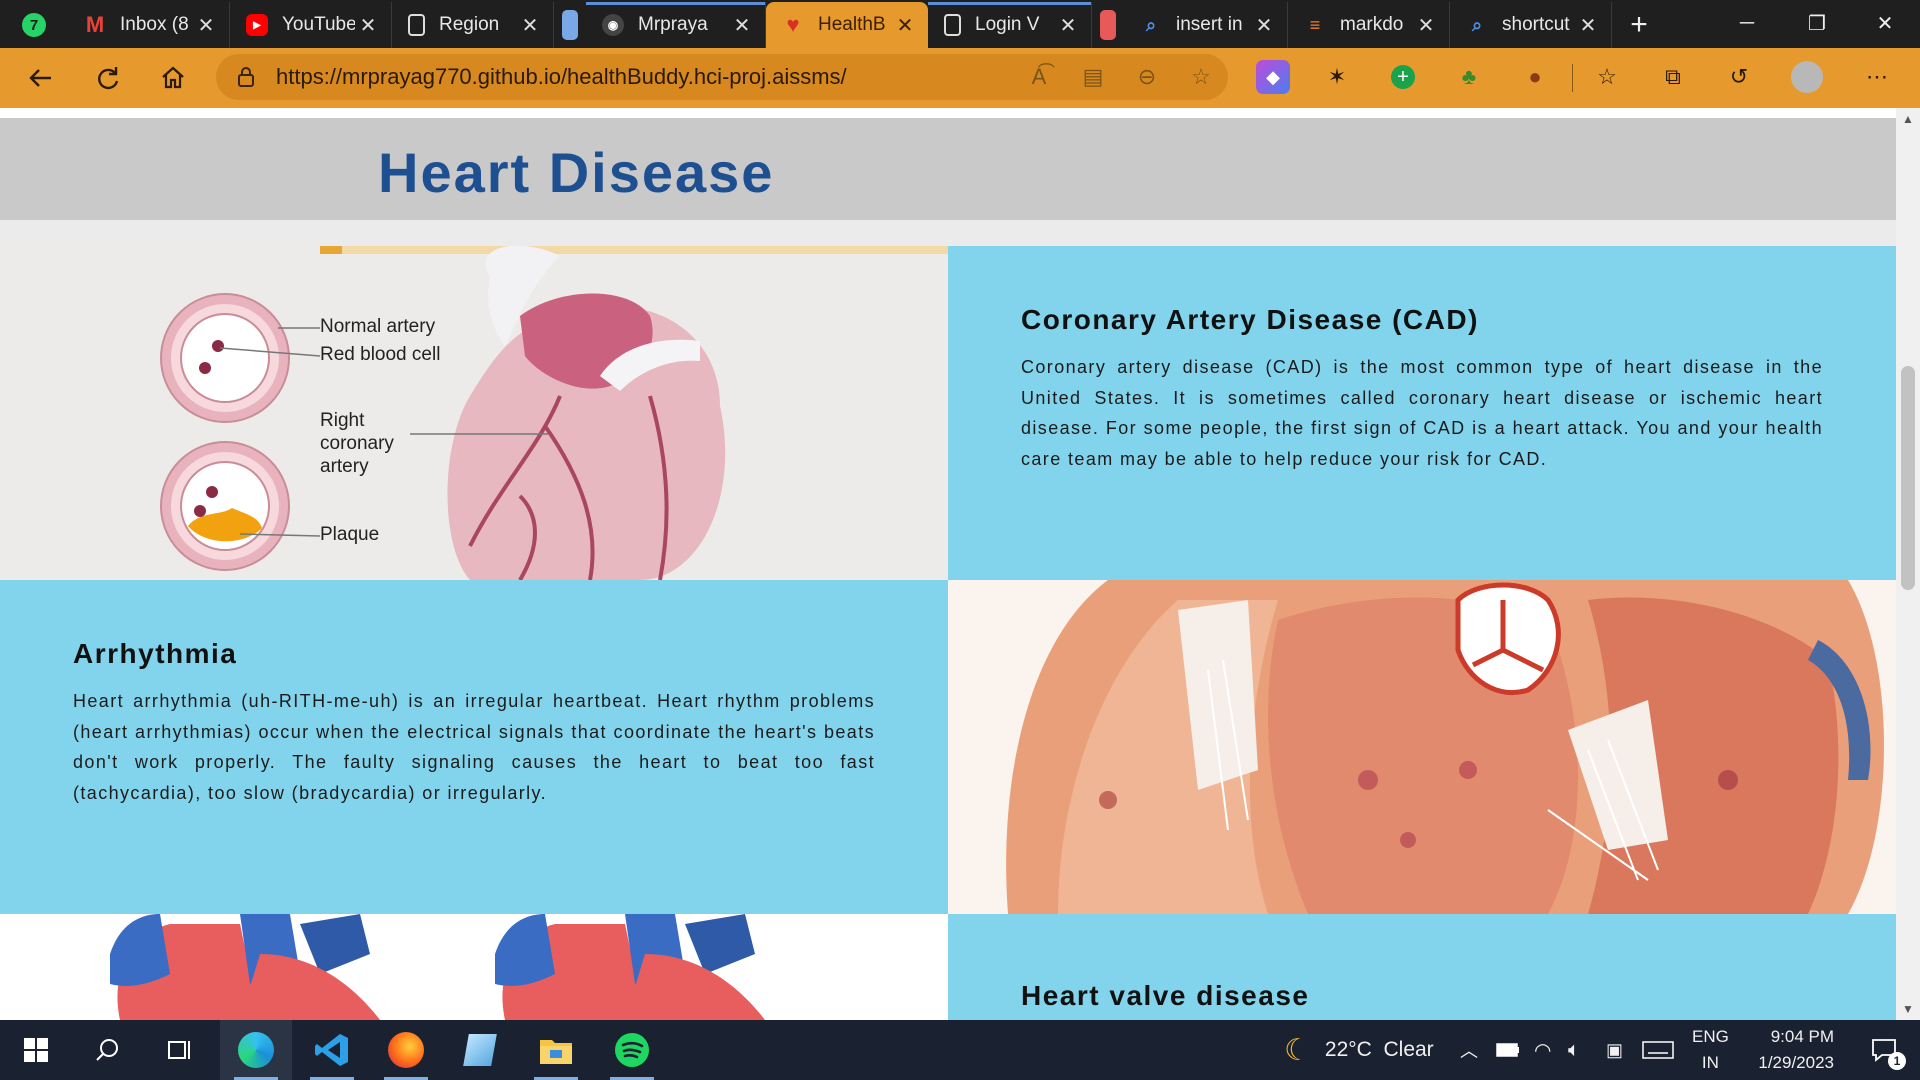 The height and width of the screenshot is (1080, 1920). Describe the element at coordinates (1710, 1036) in the screenshot. I see `language-code: ENG` at that location.